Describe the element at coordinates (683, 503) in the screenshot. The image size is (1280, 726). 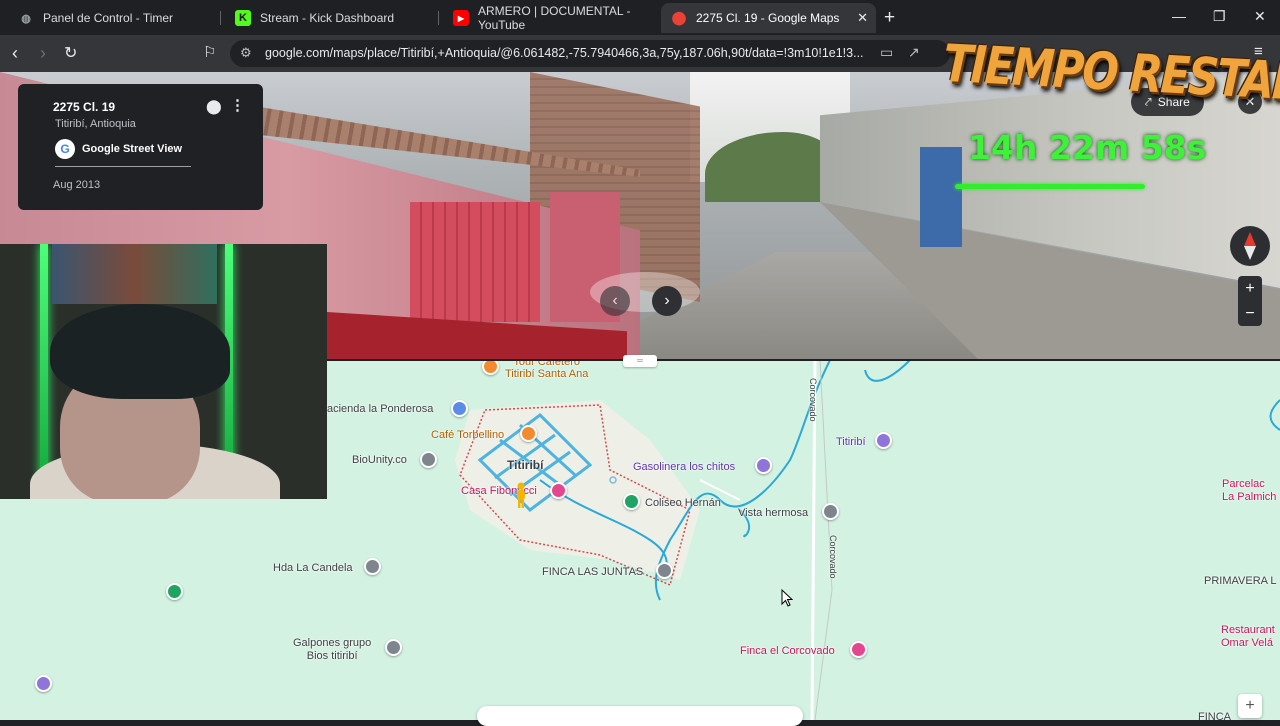
I see `poi-coliseo-hernan: Coliseo Hernán` at that location.